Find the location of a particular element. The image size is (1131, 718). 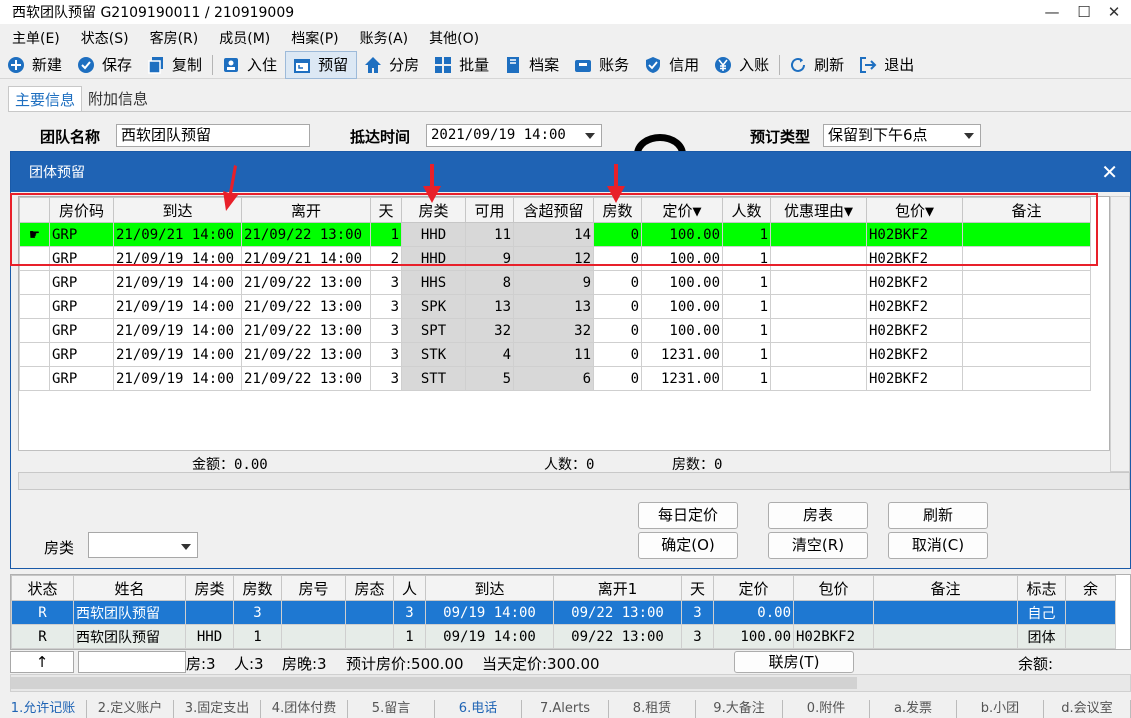

grid-horizontal-scrollbar is located at coordinates (574, 481).